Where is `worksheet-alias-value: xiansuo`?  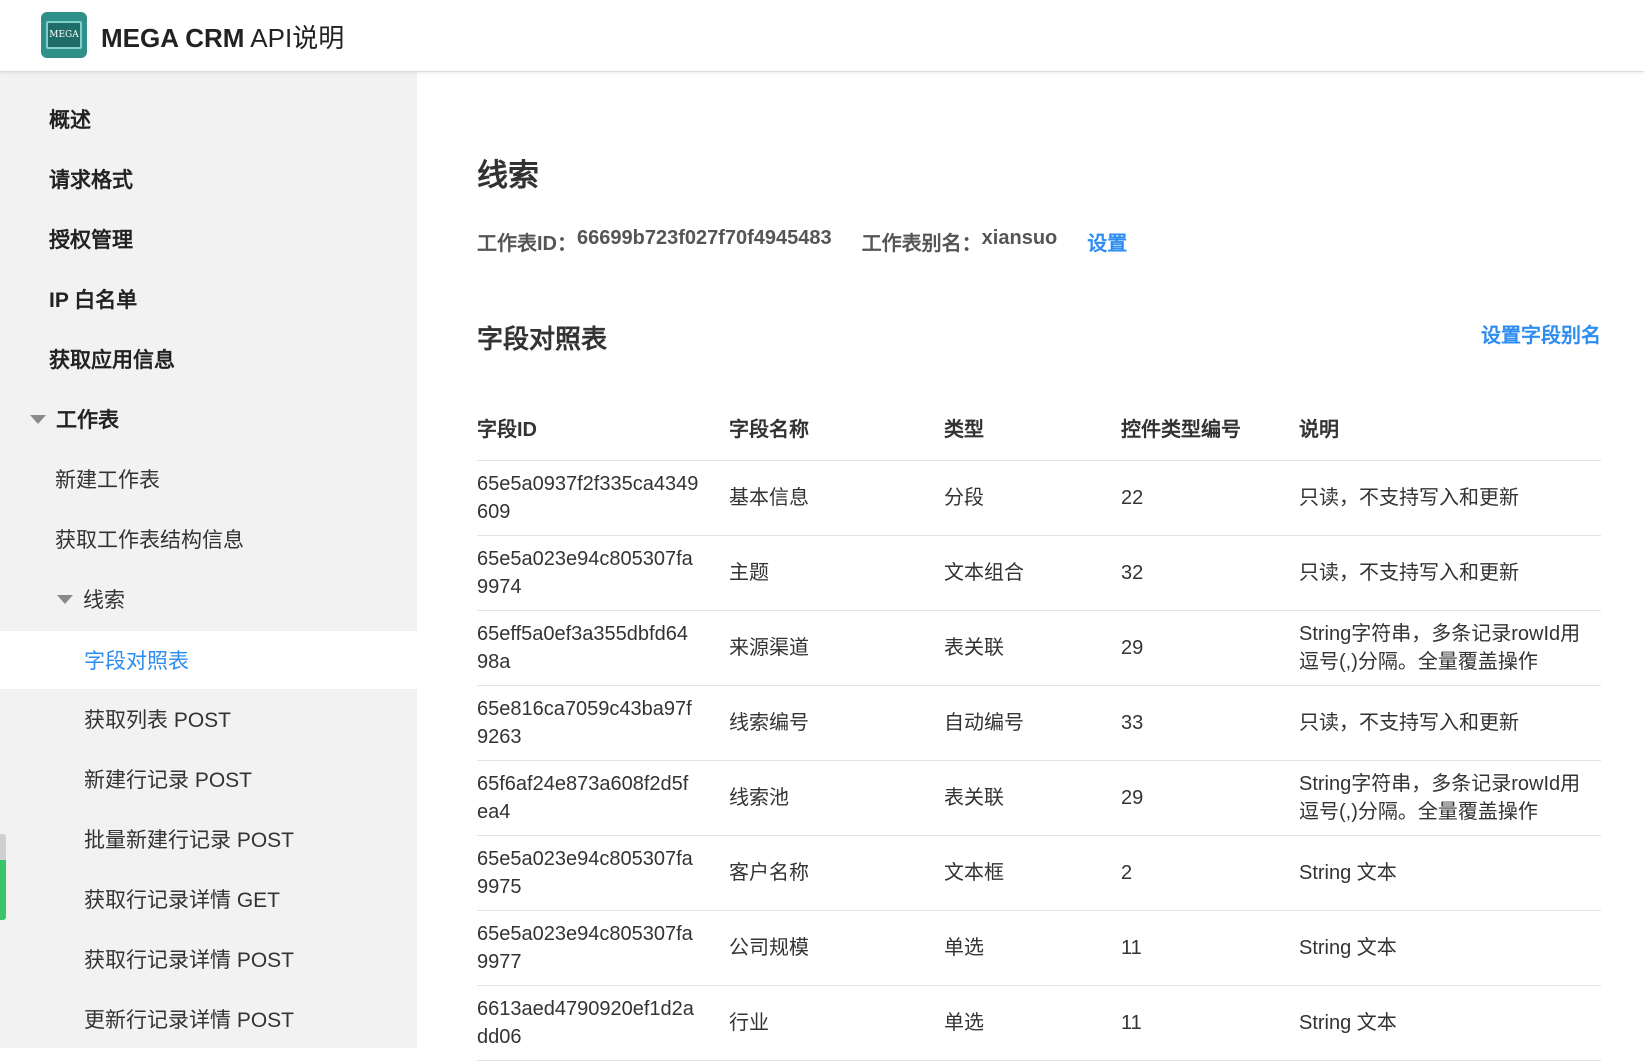
worksheet-alias-value: xiansuo is located at coordinates (1019, 238).